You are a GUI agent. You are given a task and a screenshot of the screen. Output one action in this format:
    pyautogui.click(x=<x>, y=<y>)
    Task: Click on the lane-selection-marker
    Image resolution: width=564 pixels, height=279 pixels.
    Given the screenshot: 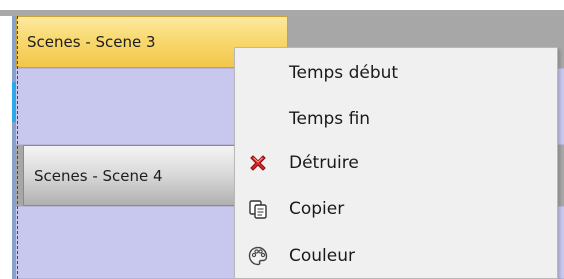 What is the action you would take?
    pyautogui.click(x=14, y=102)
    